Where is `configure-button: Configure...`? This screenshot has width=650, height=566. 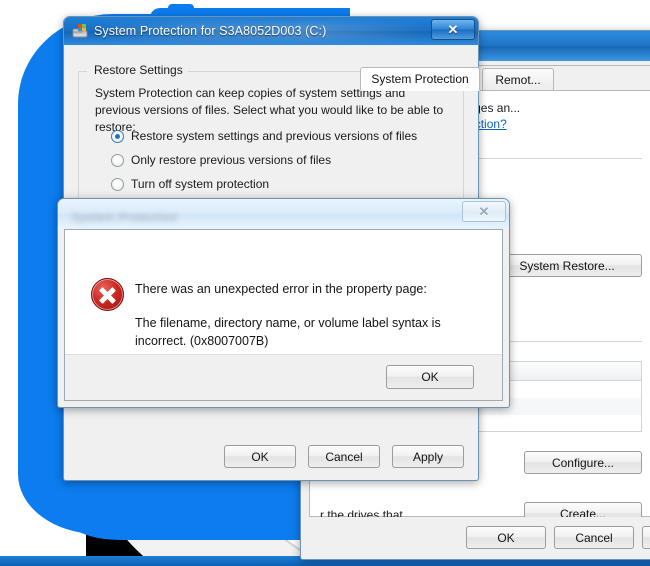 configure-button: Configure... is located at coordinates (583, 462).